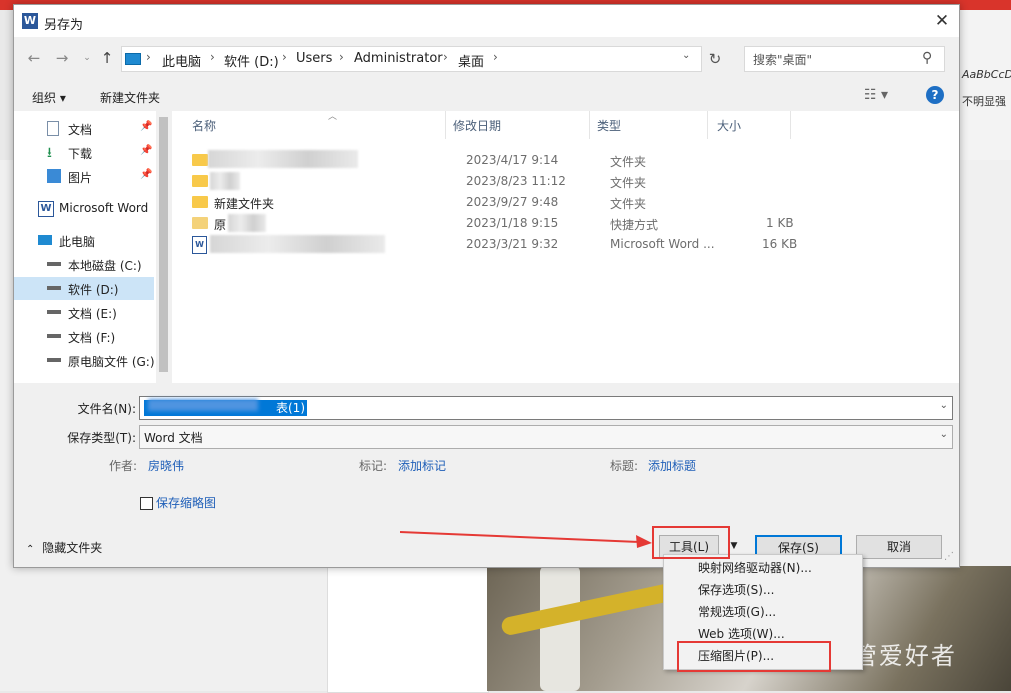 This screenshot has width=1011, height=693. I want to click on photo-cable, so click(590, 609).